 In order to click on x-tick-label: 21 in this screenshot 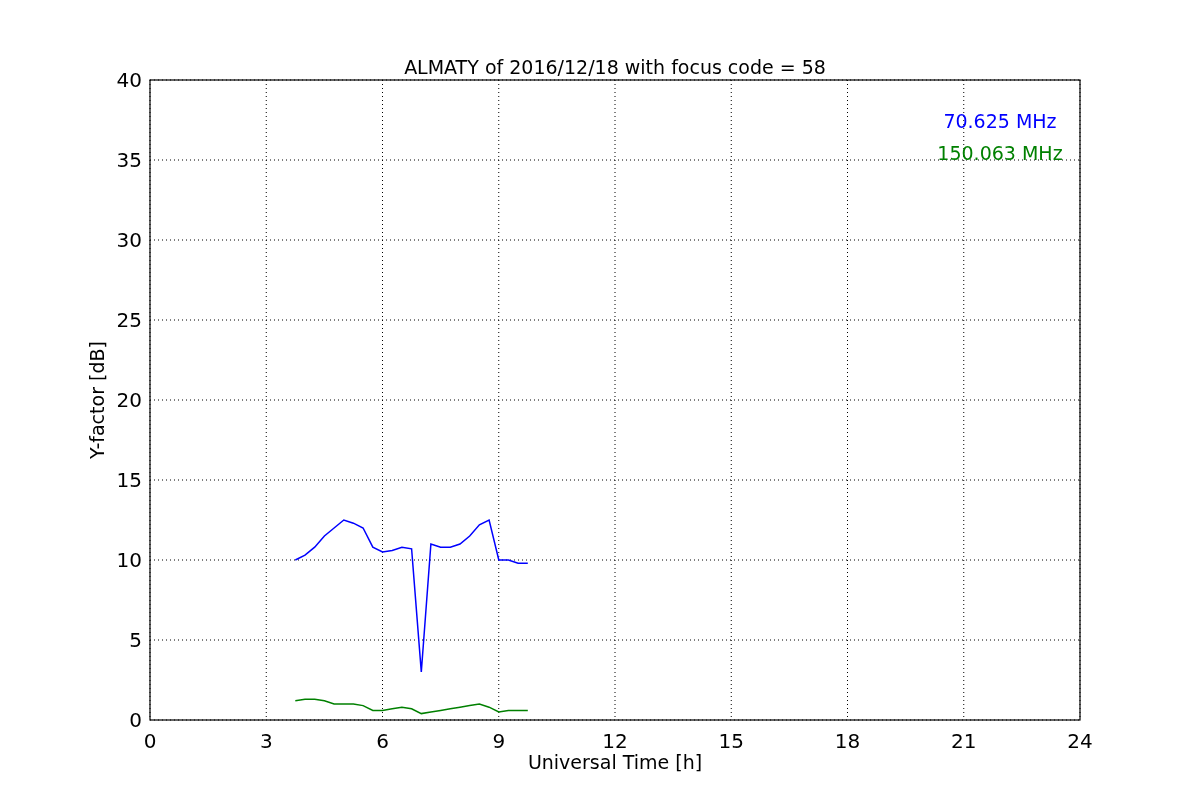, I will do `click(964, 741)`.